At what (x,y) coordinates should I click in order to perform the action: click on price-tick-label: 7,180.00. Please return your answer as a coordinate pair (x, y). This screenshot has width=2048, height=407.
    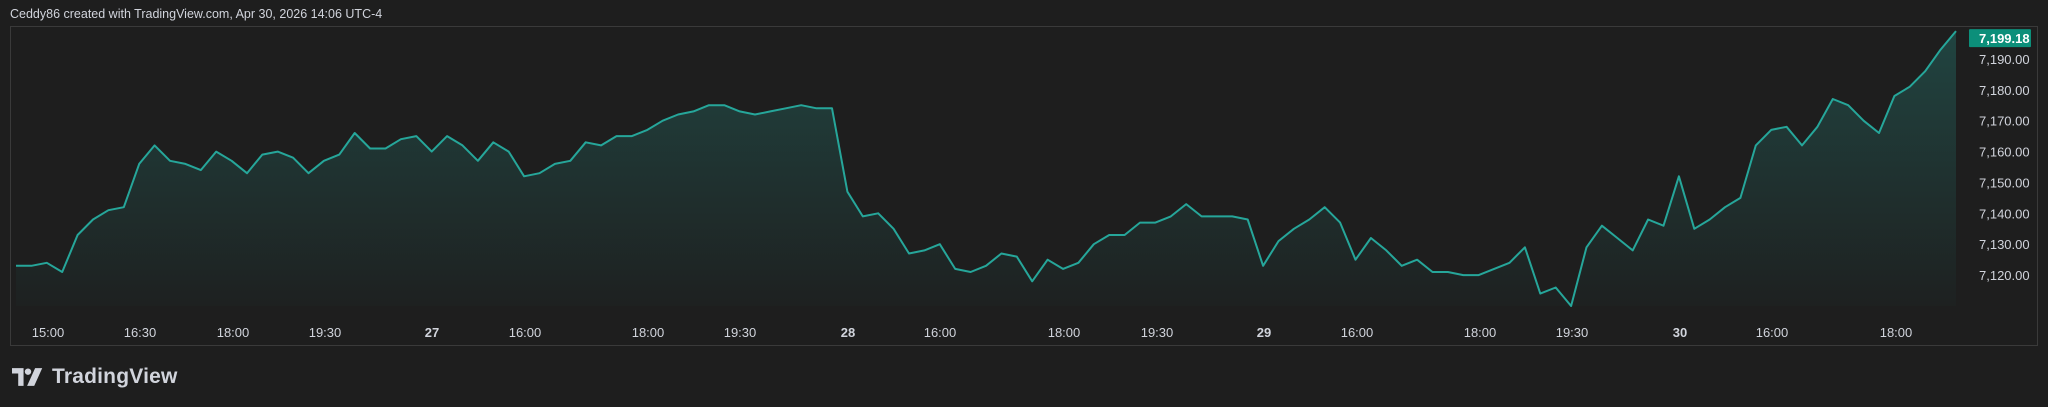
    Looking at the image, I should click on (2004, 90).